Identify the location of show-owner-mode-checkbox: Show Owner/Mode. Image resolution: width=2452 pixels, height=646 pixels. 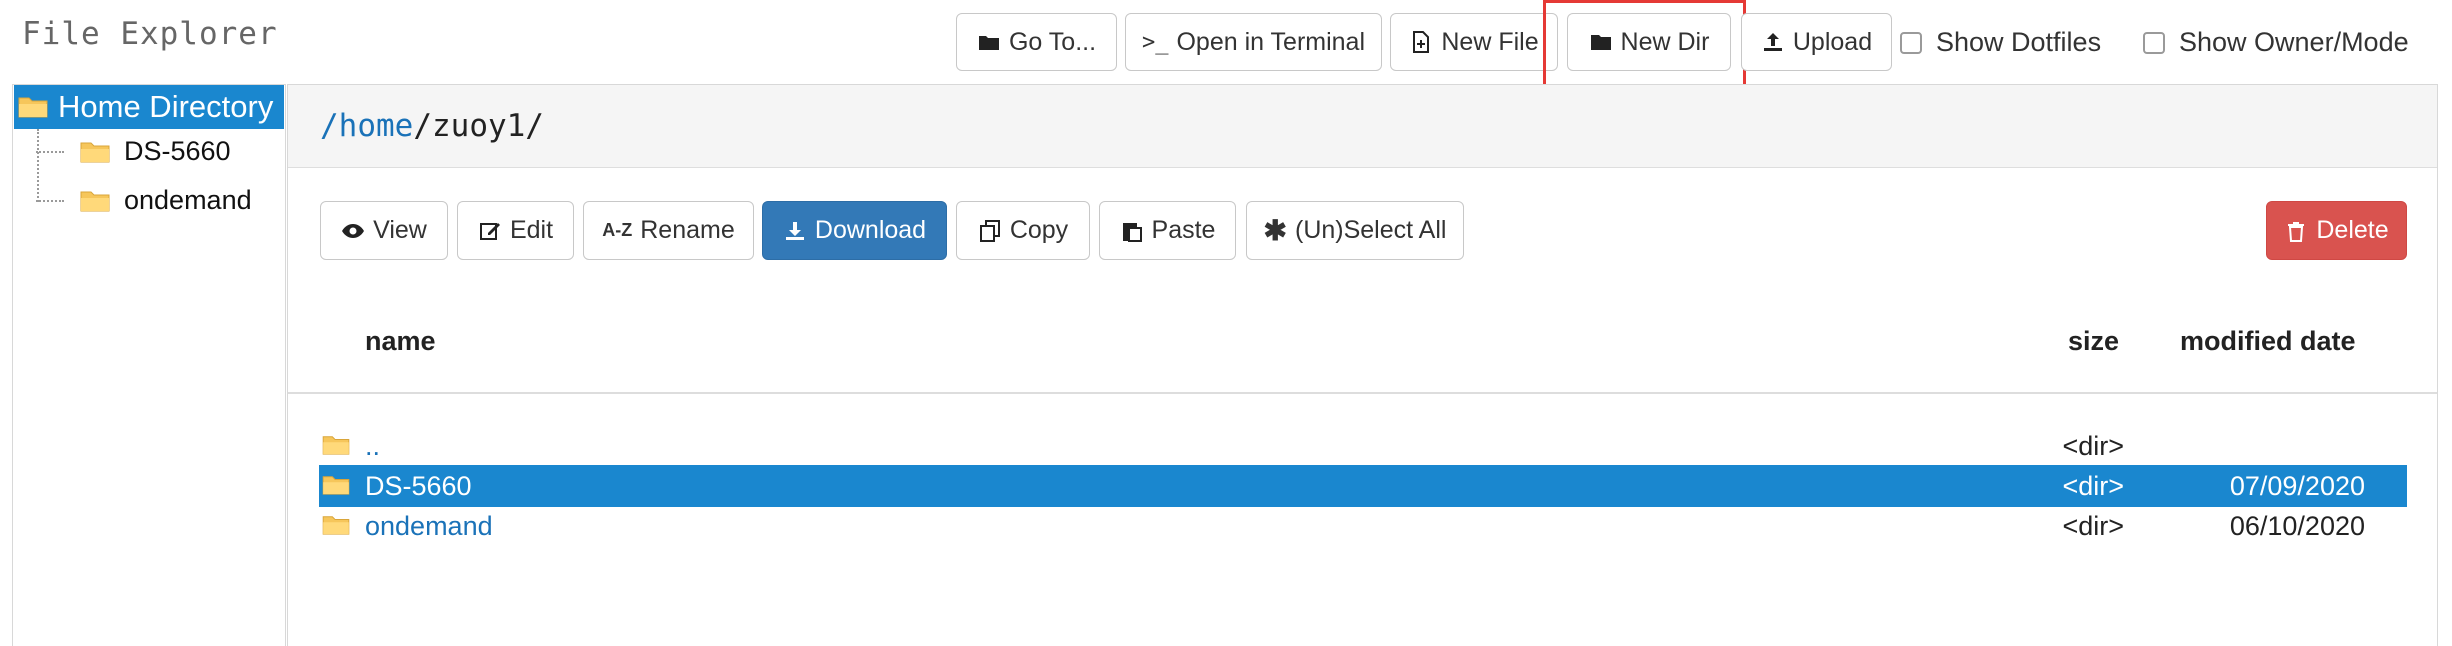
(2276, 42).